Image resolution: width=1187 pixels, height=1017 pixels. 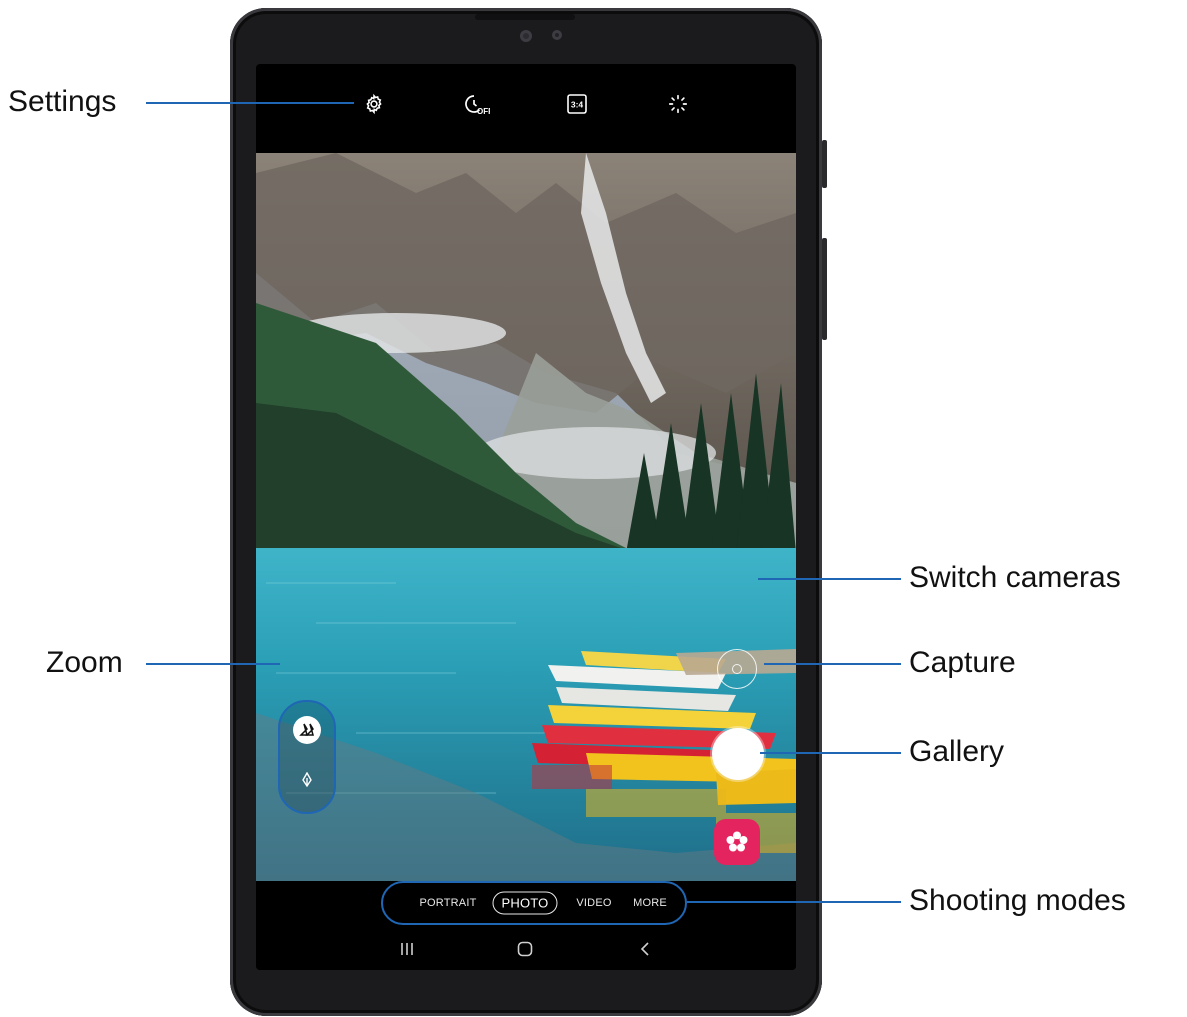 I want to click on timer-badge-text: OFF, so click(x=483, y=111).